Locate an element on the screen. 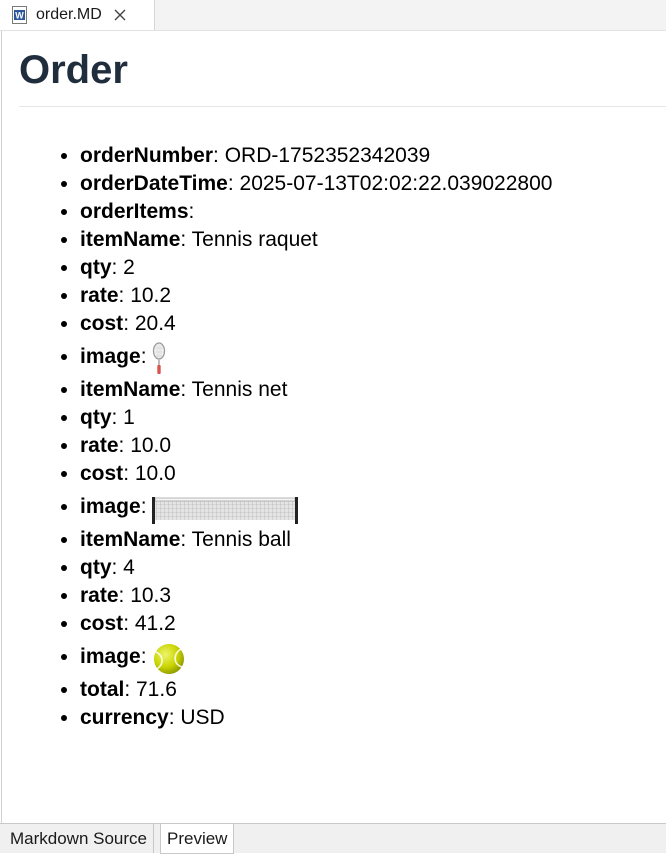 This screenshot has width=666, height=854. property-value: : 20.4 is located at coordinates (149, 323).